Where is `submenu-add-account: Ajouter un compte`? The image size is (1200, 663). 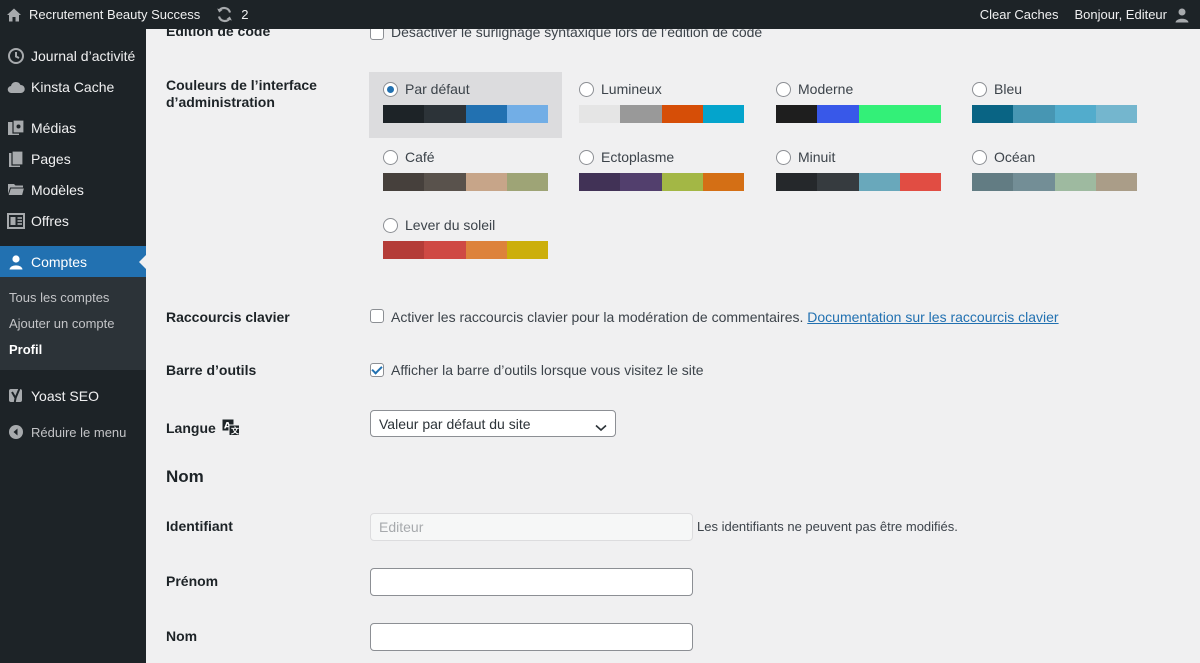 submenu-add-account: Ajouter un compte is located at coordinates (73, 323).